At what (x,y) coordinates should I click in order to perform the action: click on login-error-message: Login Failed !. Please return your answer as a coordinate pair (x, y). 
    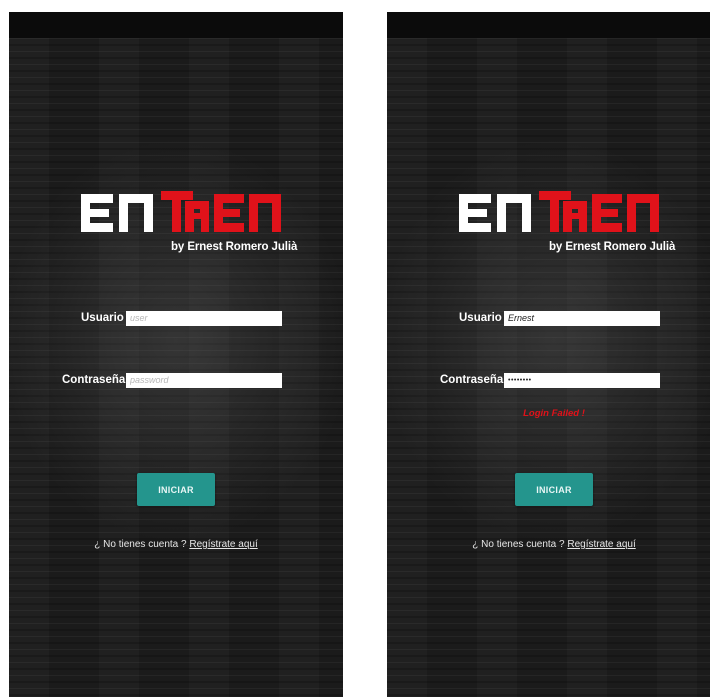
    Looking at the image, I should click on (554, 413).